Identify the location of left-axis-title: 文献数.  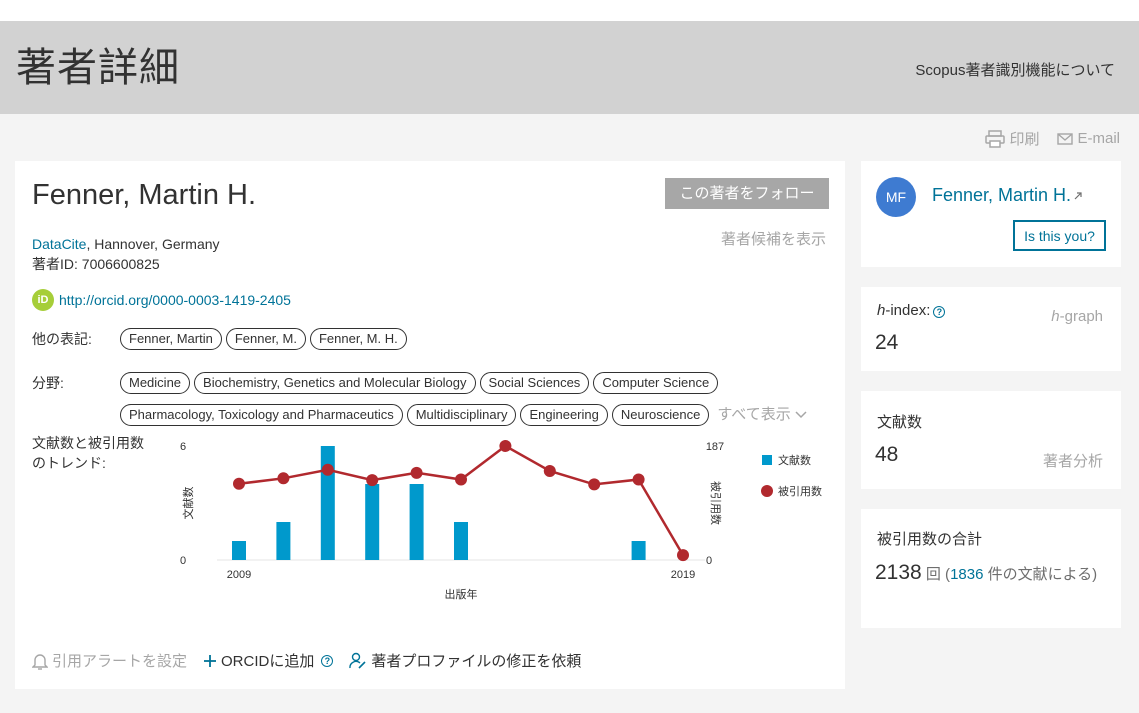
(188, 503).